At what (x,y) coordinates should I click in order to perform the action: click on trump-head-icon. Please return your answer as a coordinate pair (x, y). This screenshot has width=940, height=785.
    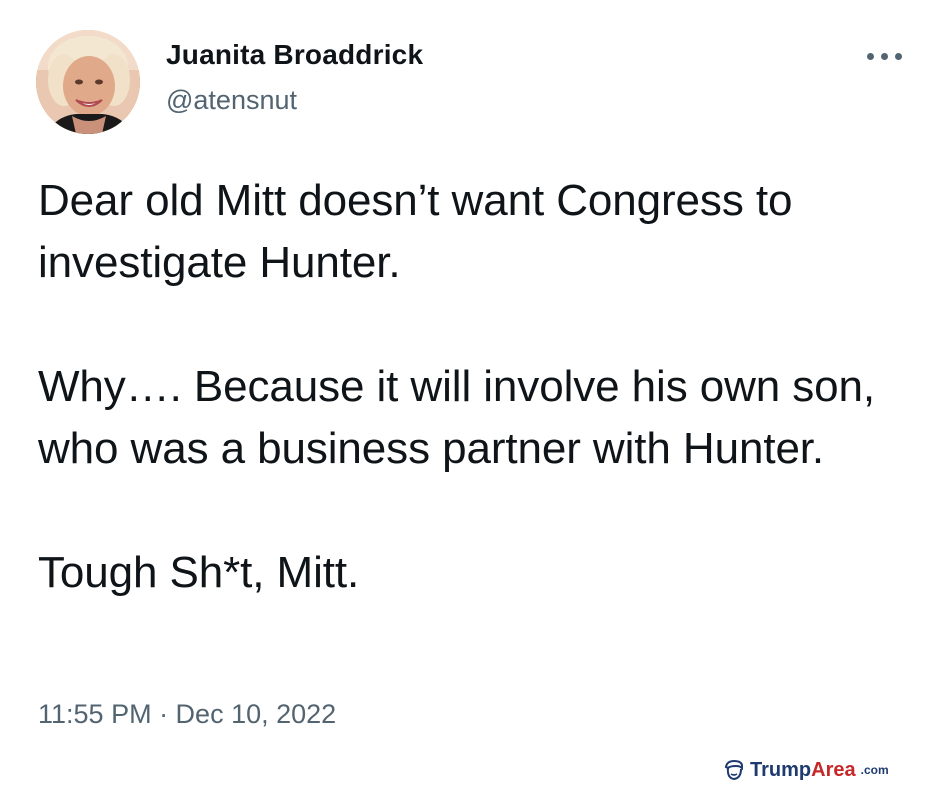
    Looking at the image, I should click on (733, 770).